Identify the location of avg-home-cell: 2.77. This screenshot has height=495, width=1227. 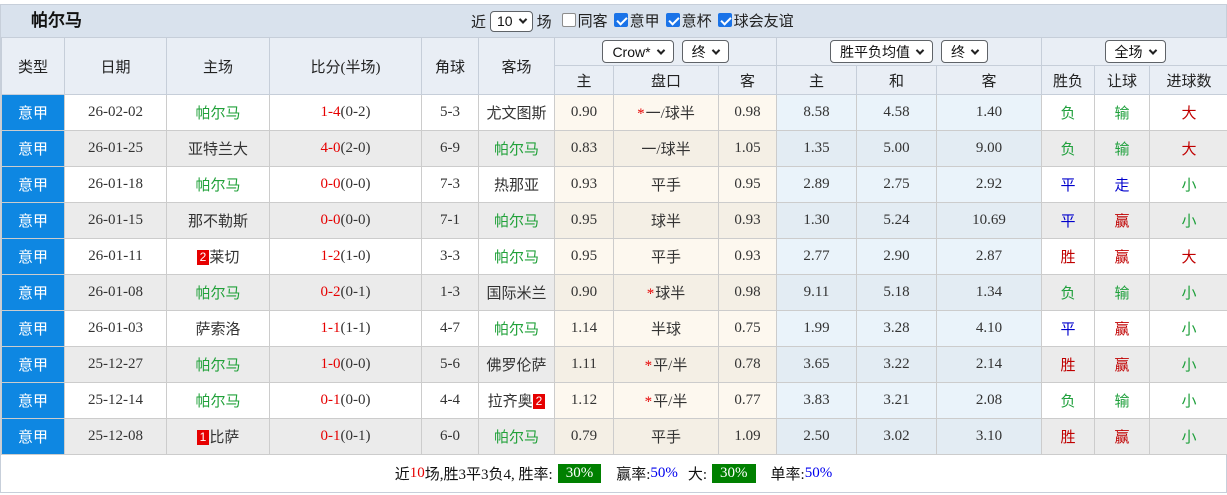
(816, 256).